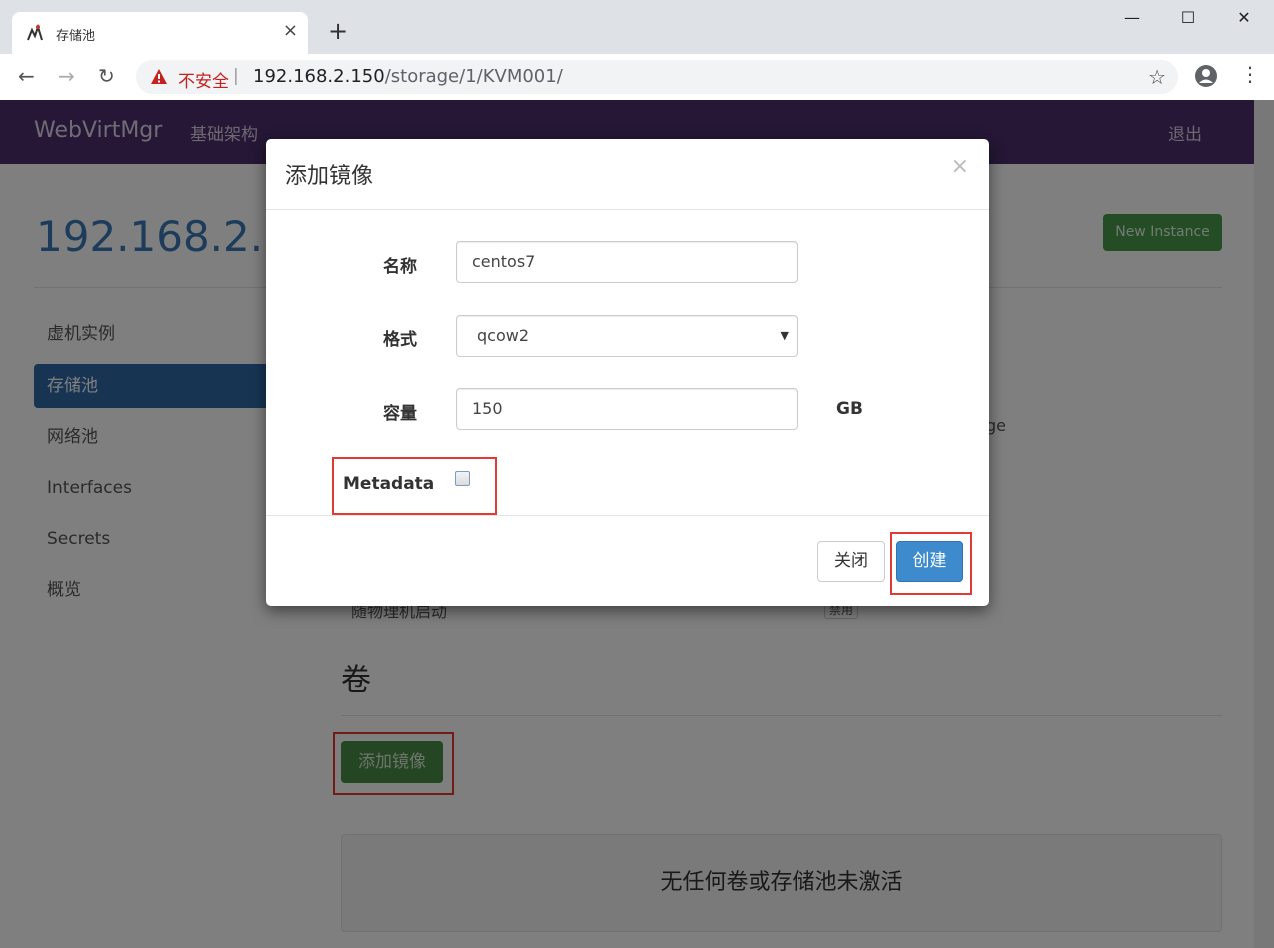 The width and height of the screenshot is (1274, 948). What do you see at coordinates (627, 209) in the screenshot?
I see `modal-header-divider` at bounding box center [627, 209].